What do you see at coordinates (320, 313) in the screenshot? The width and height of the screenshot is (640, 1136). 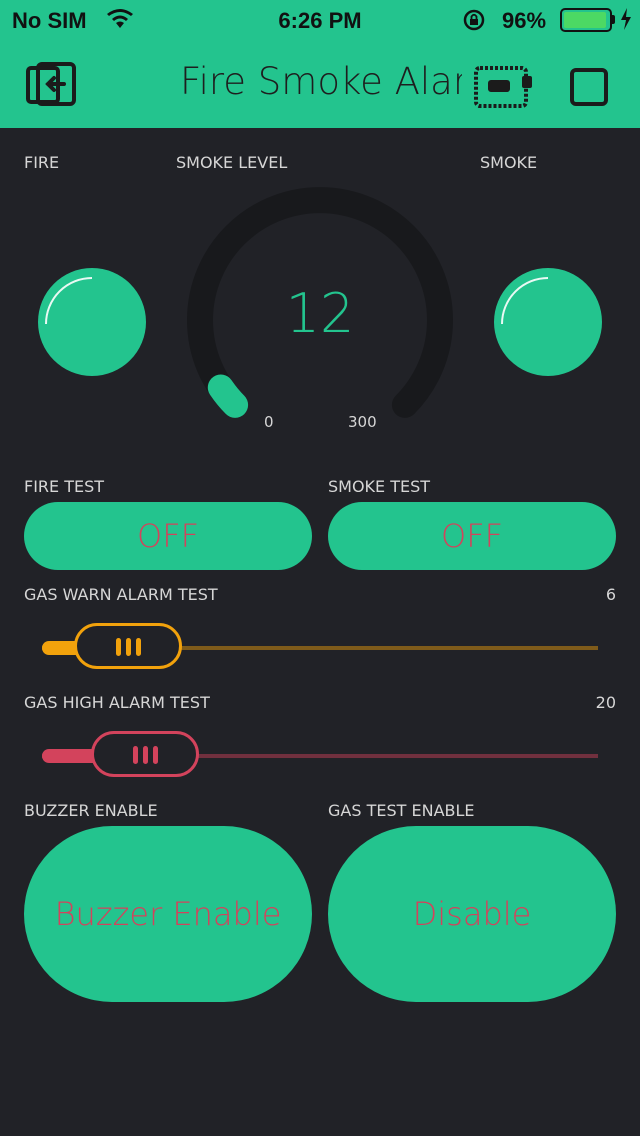 I see `gauge-value: 12` at bounding box center [320, 313].